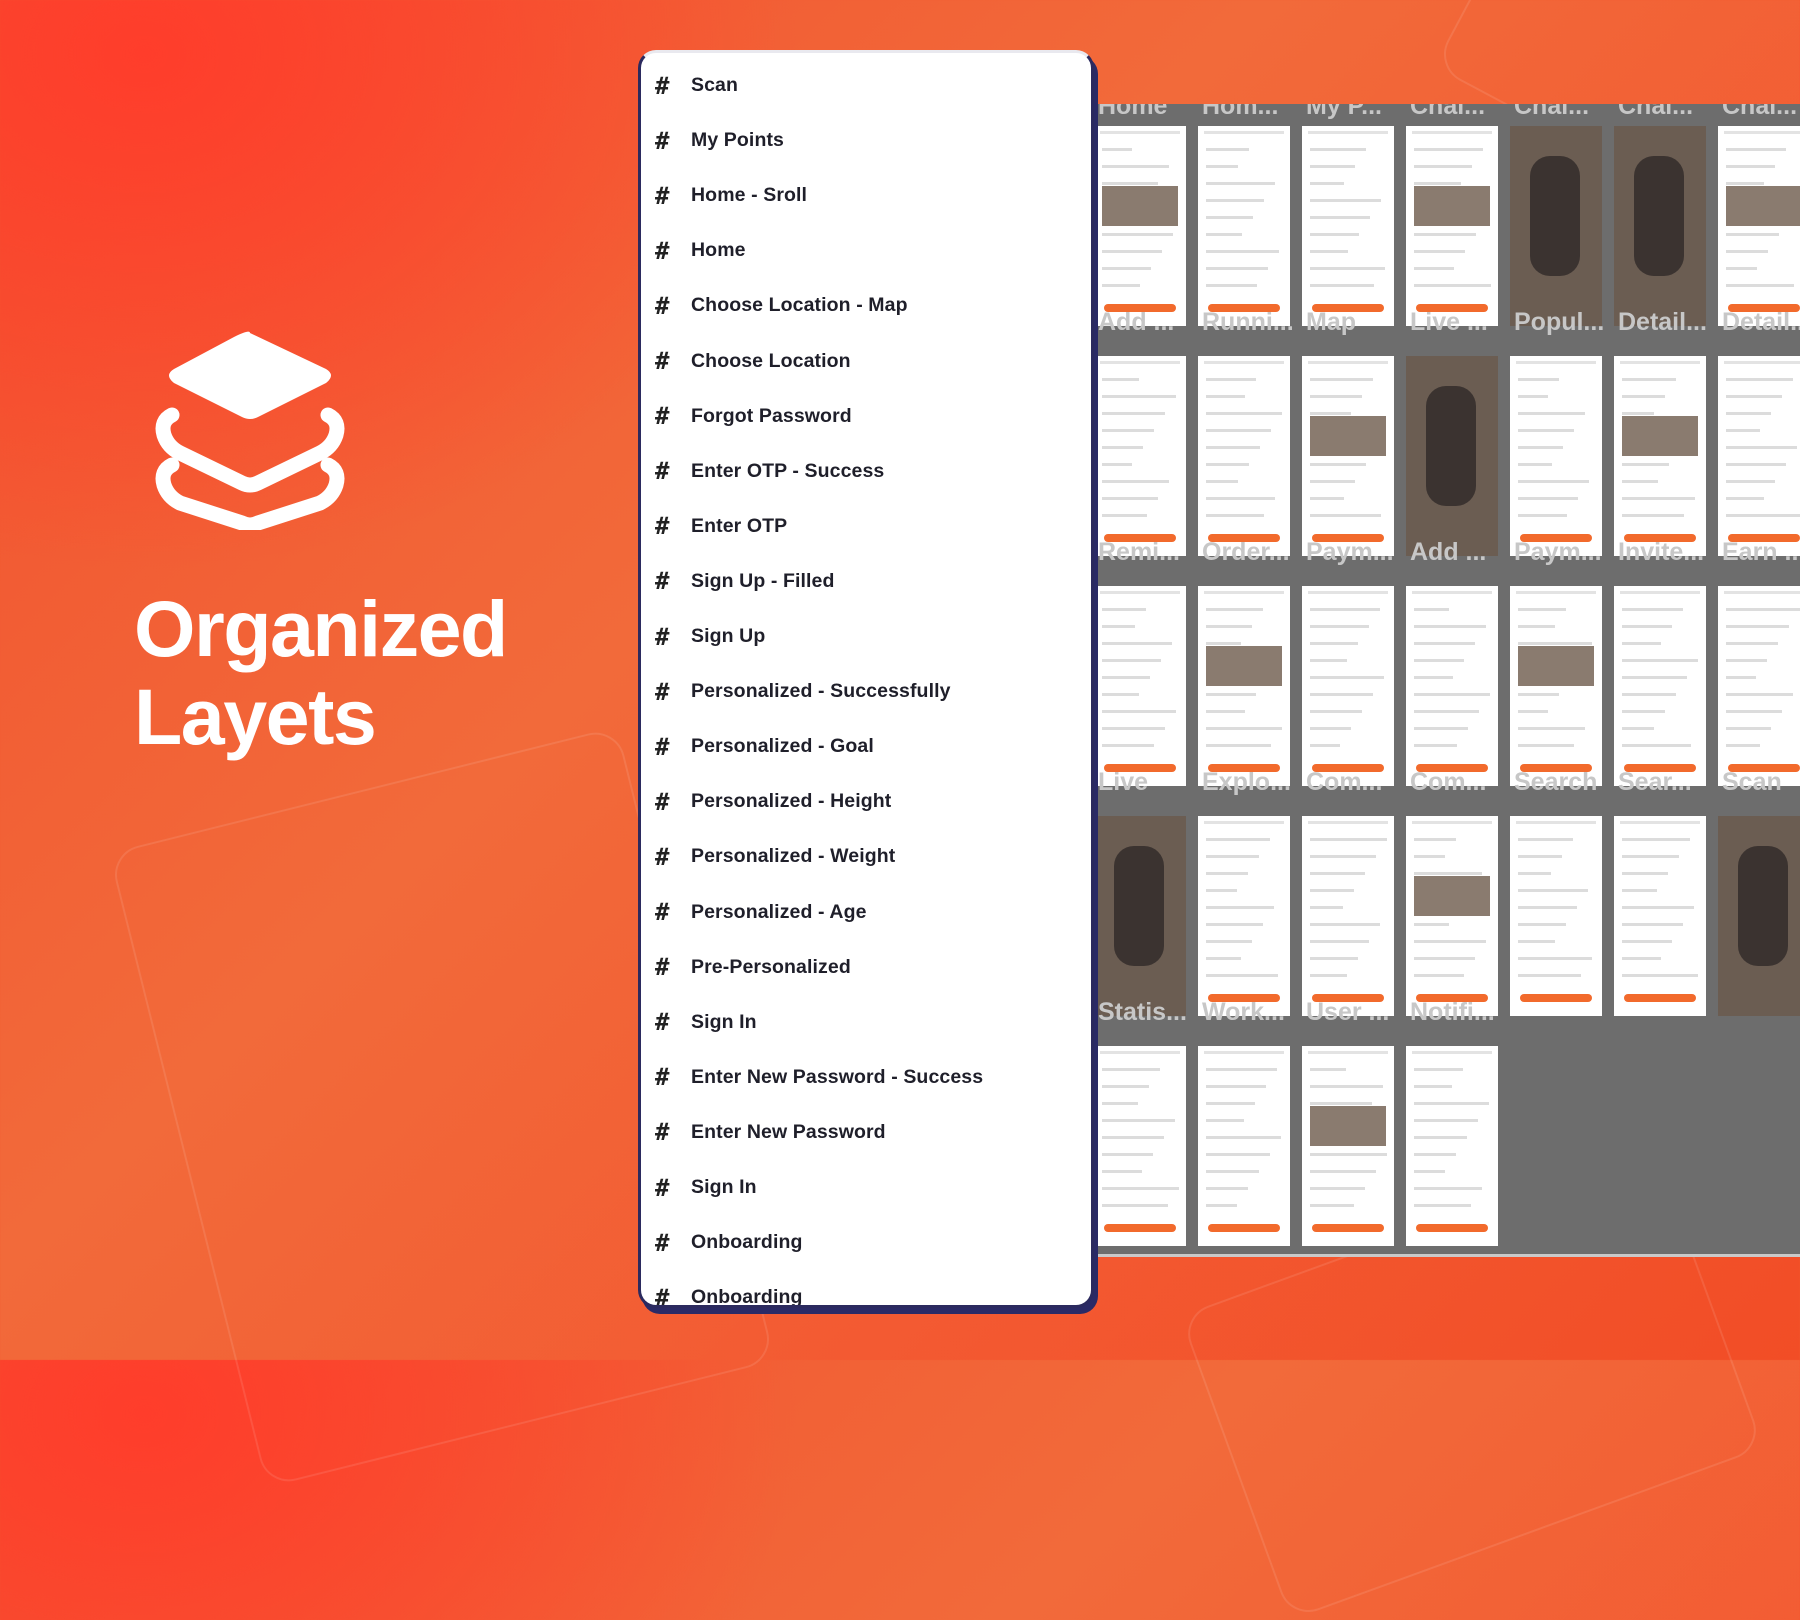 The height and width of the screenshot is (1620, 1800). I want to click on frame-label: Scan, so click(1761, 782).